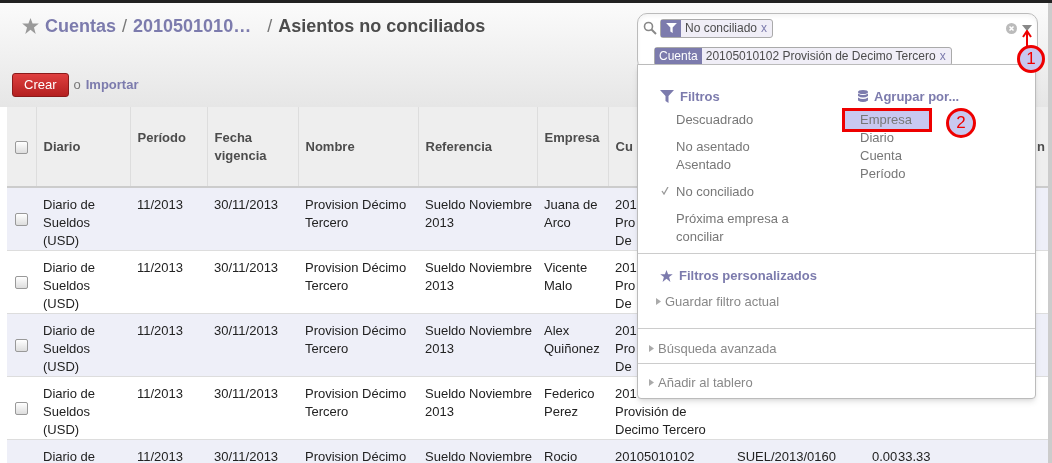  I want to click on table-cell: 33.33, so click(914, 456).